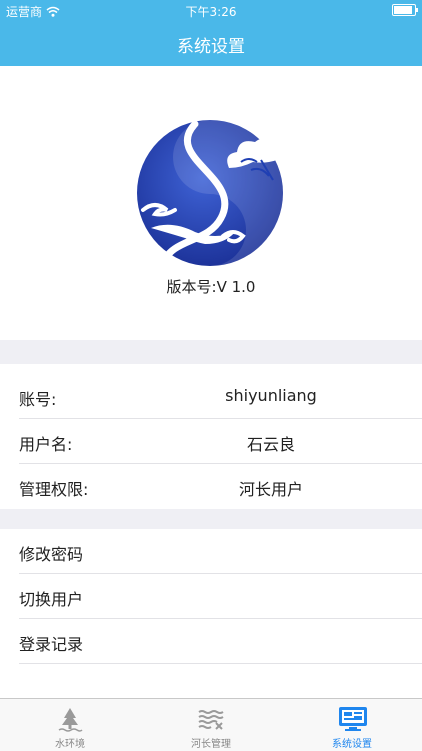  What do you see at coordinates (211, 287) in the screenshot?
I see `version-label: 版本号:V 1.0` at bounding box center [211, 287].